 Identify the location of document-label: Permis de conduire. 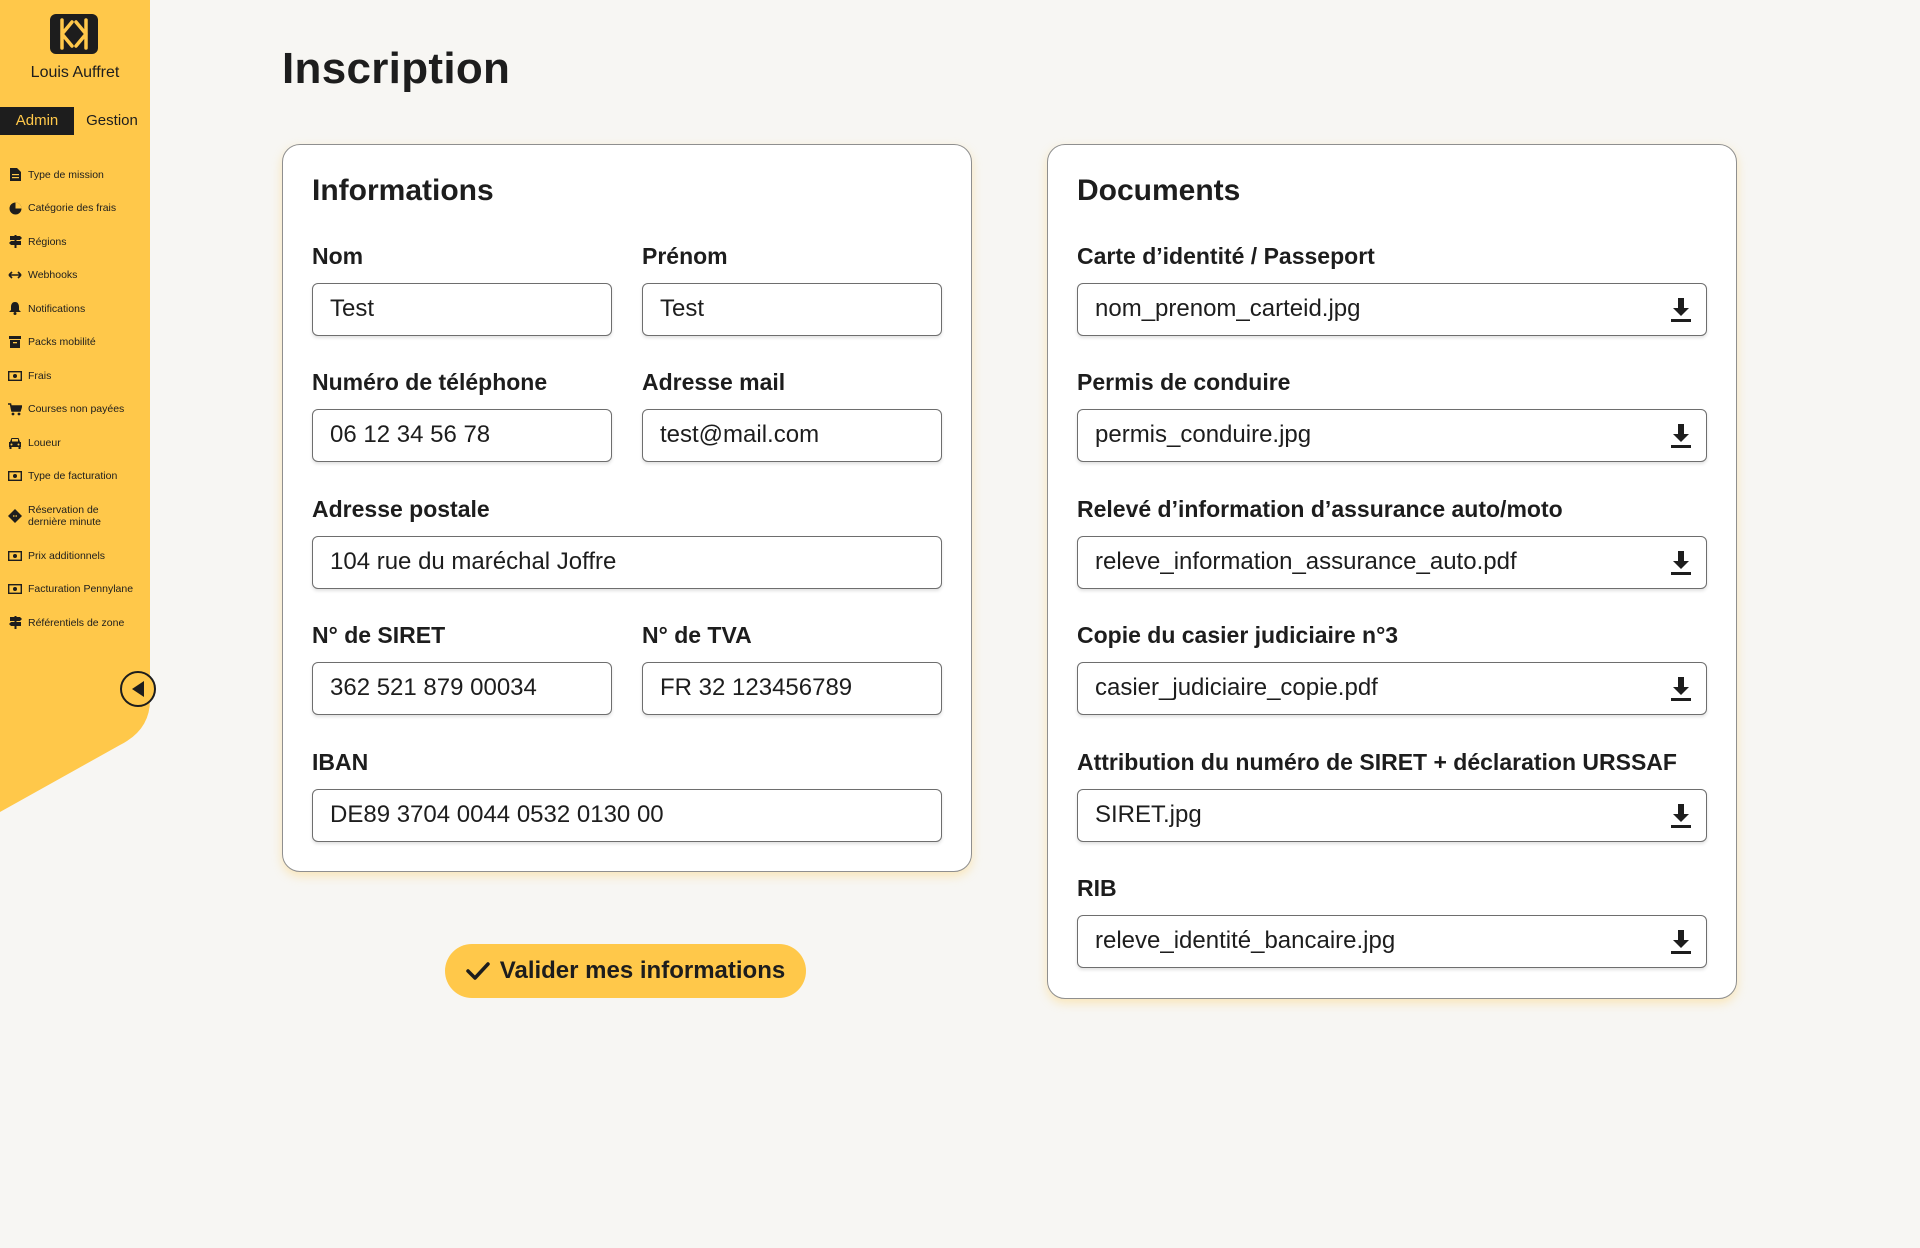
(1184, 382).